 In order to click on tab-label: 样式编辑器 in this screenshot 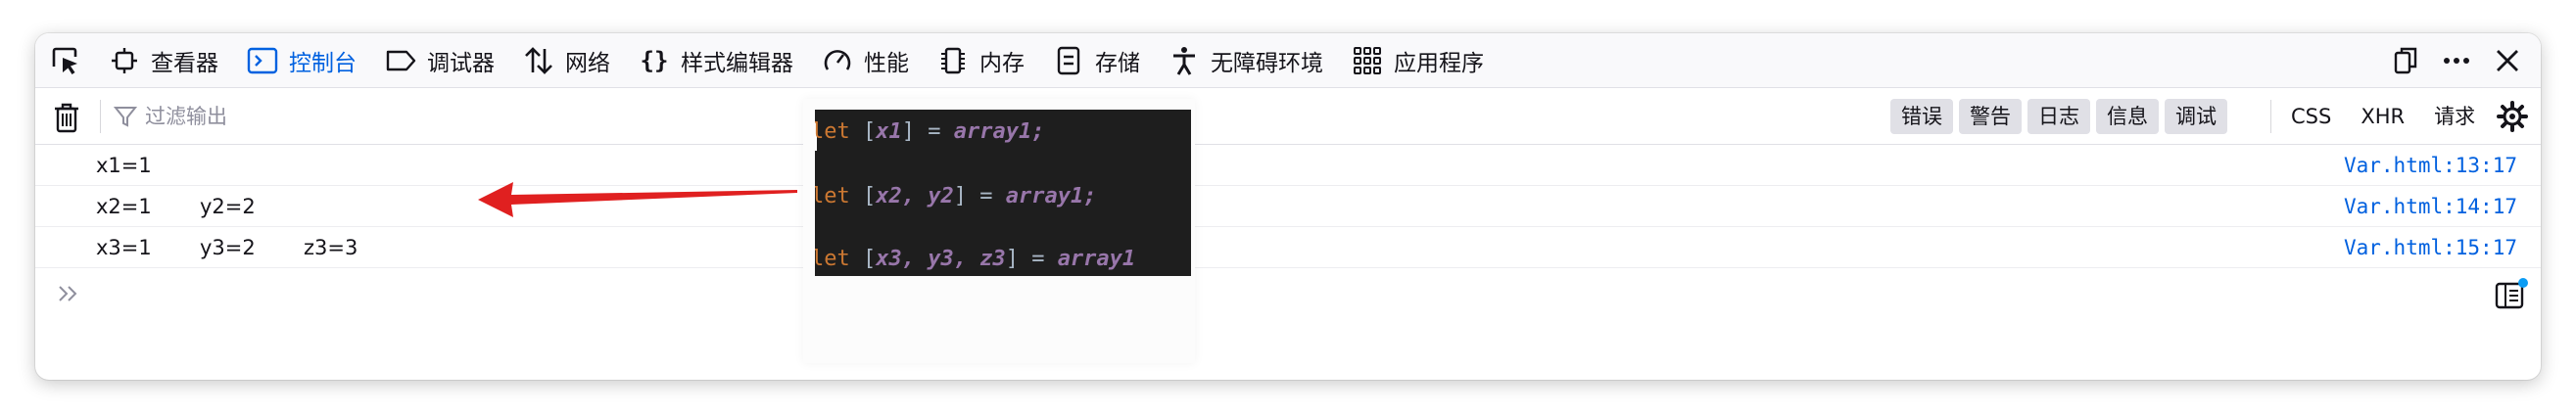, I will do `click(737, 63)`.